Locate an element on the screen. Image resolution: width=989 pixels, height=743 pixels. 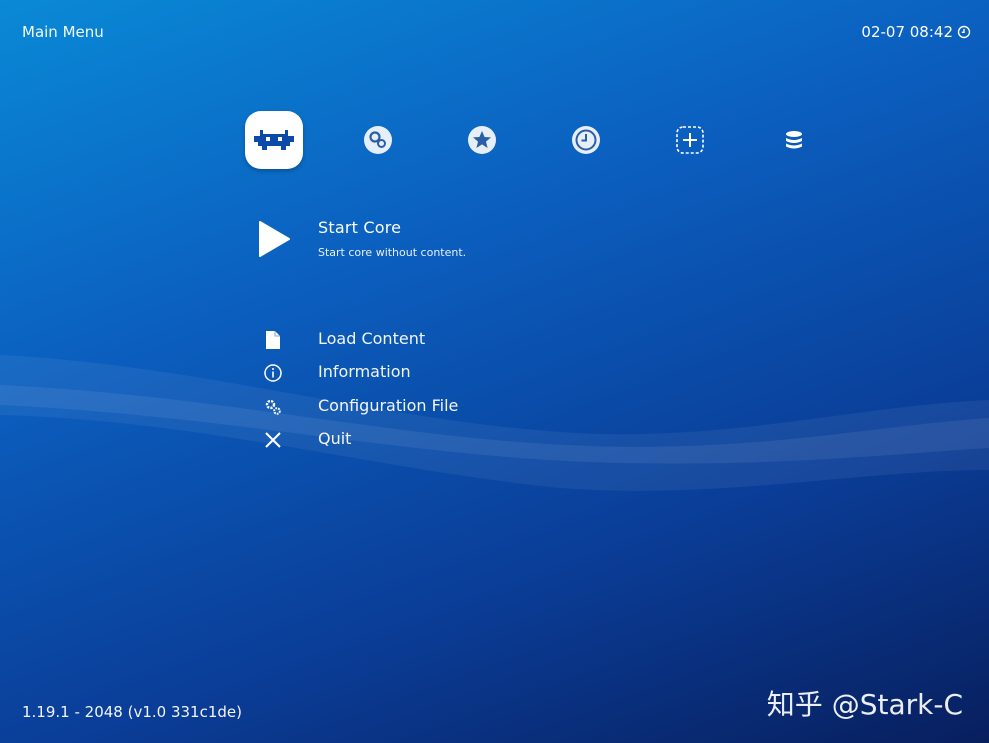
tab-add is located at coordinates (690, 140).